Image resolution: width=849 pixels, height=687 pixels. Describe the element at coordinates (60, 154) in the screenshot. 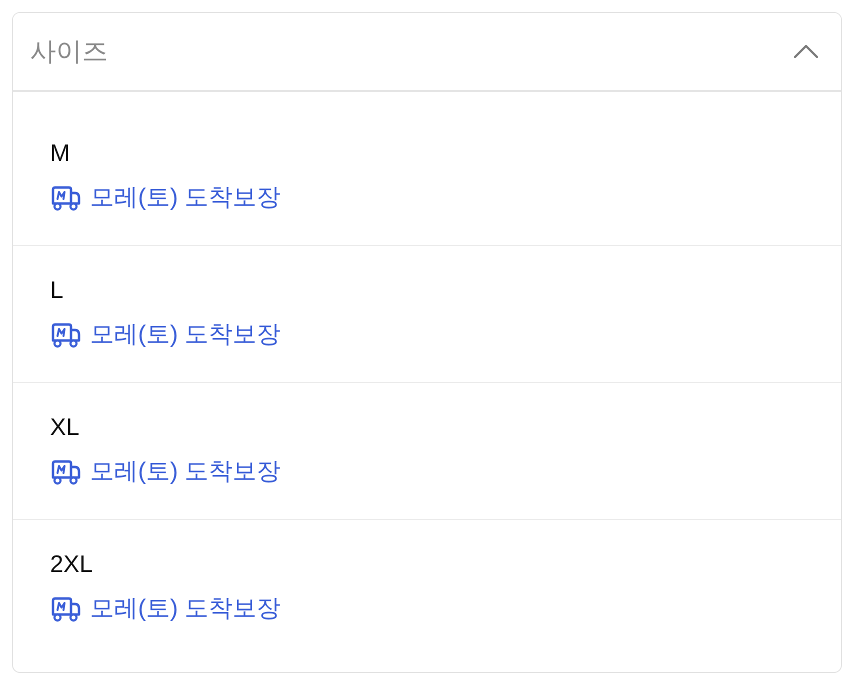

I see `size-label: M` at that location.